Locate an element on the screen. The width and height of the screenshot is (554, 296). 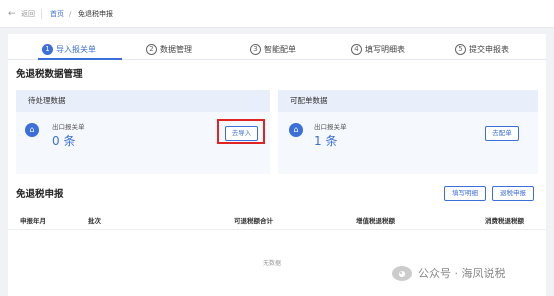
step-data-management: 2 数据管理 is located at coordinates (169, 49).